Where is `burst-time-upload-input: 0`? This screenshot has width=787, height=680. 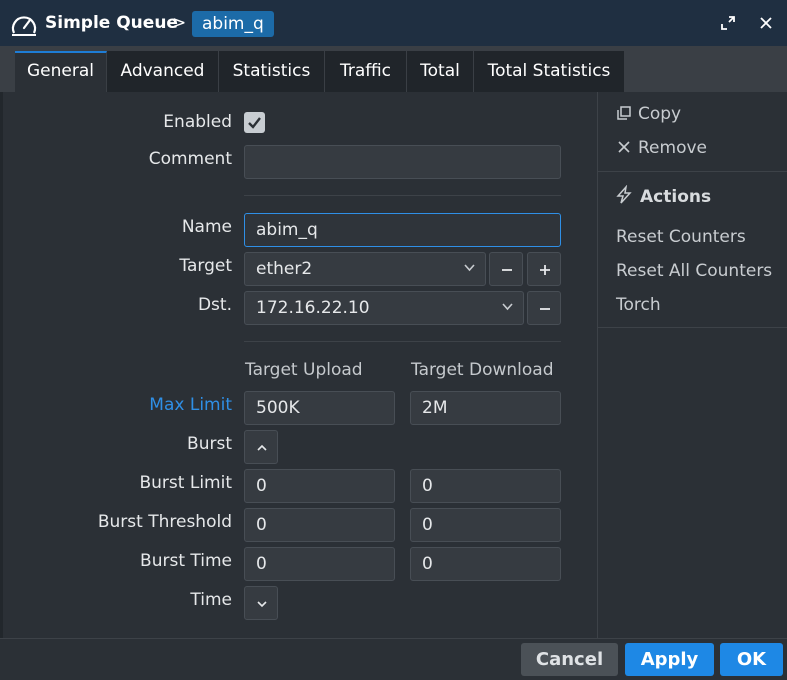 burst-time-upload-input: 0 is located at coordinates (319, 564).